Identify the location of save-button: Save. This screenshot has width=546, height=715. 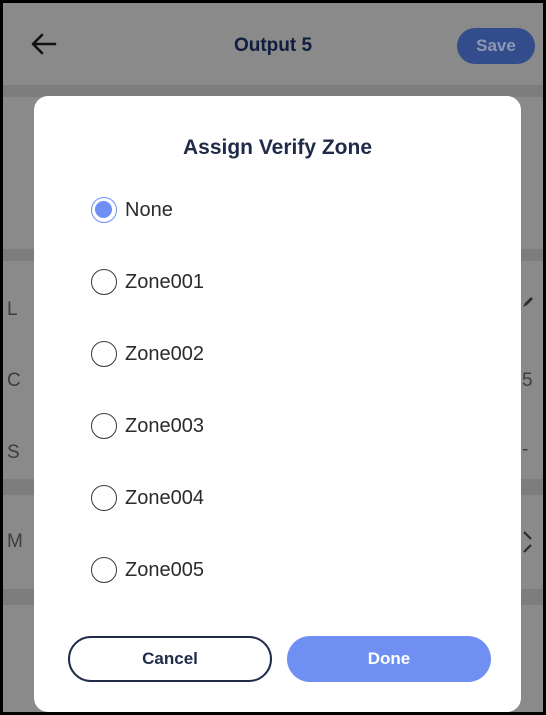
(496, 46).